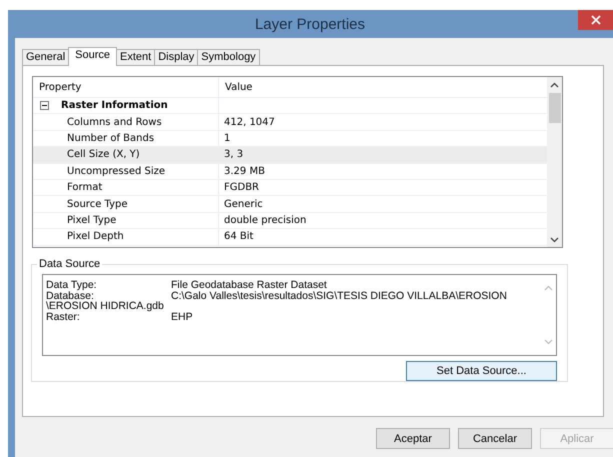  Describe the element at coordinates (339, 295) in the screenshot. I see `field-value: C:\Galo Valles\tesis\resultados\SIG\TESIS DIEGO VILLALBA\EROSION` at that location.